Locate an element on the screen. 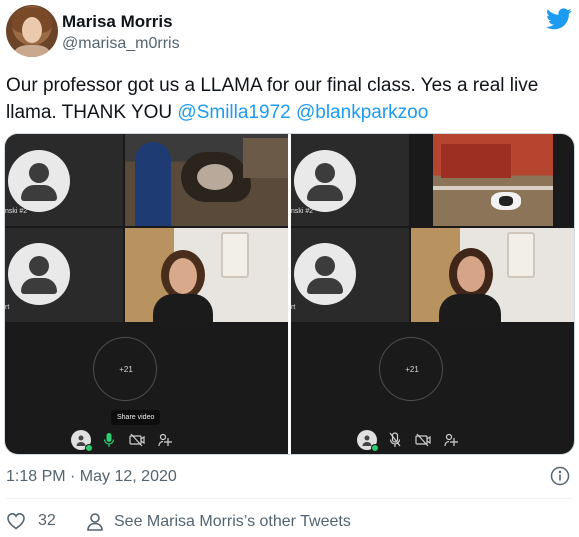 The image size is (579, 537). heart-icon is located at coordinates (16, 521).